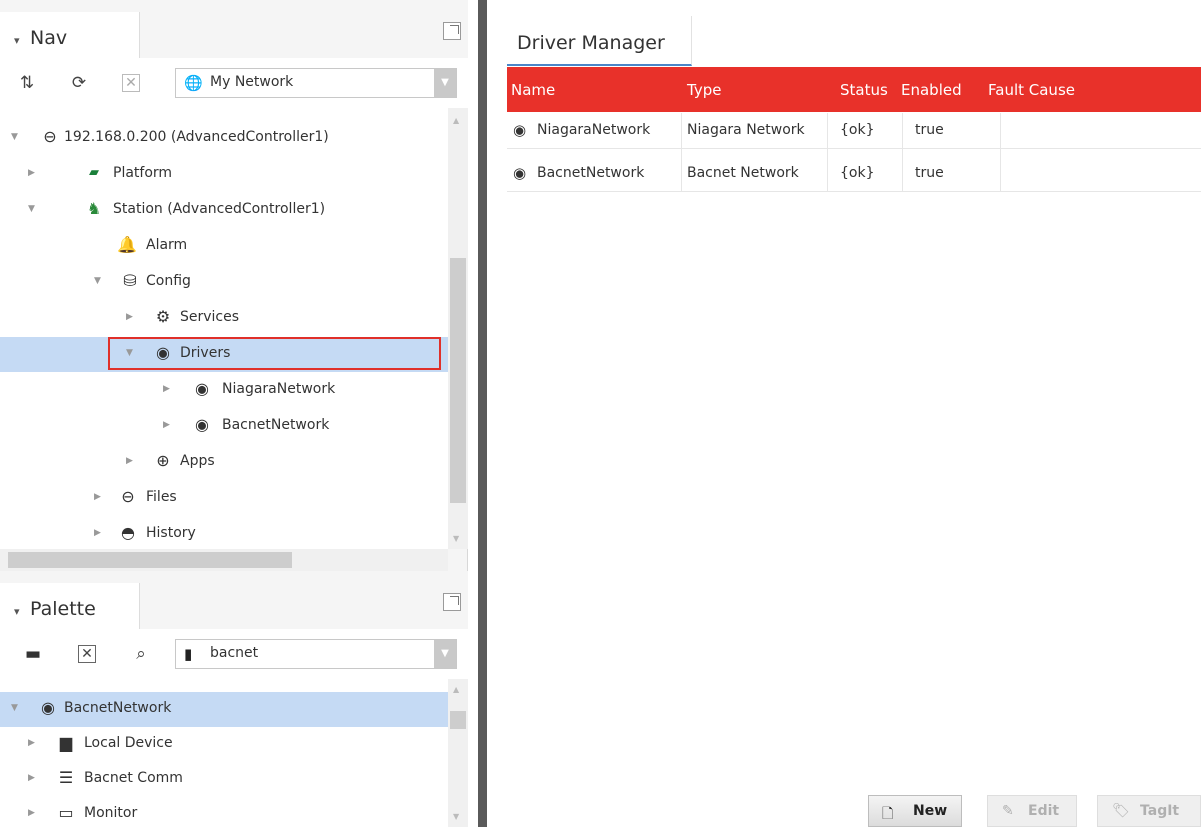 The width and height of the screenshot is (1201, 827). Describe the element at coordinates (33, 654) in the screenshot. I see `folder-icon: ▬` at that location.